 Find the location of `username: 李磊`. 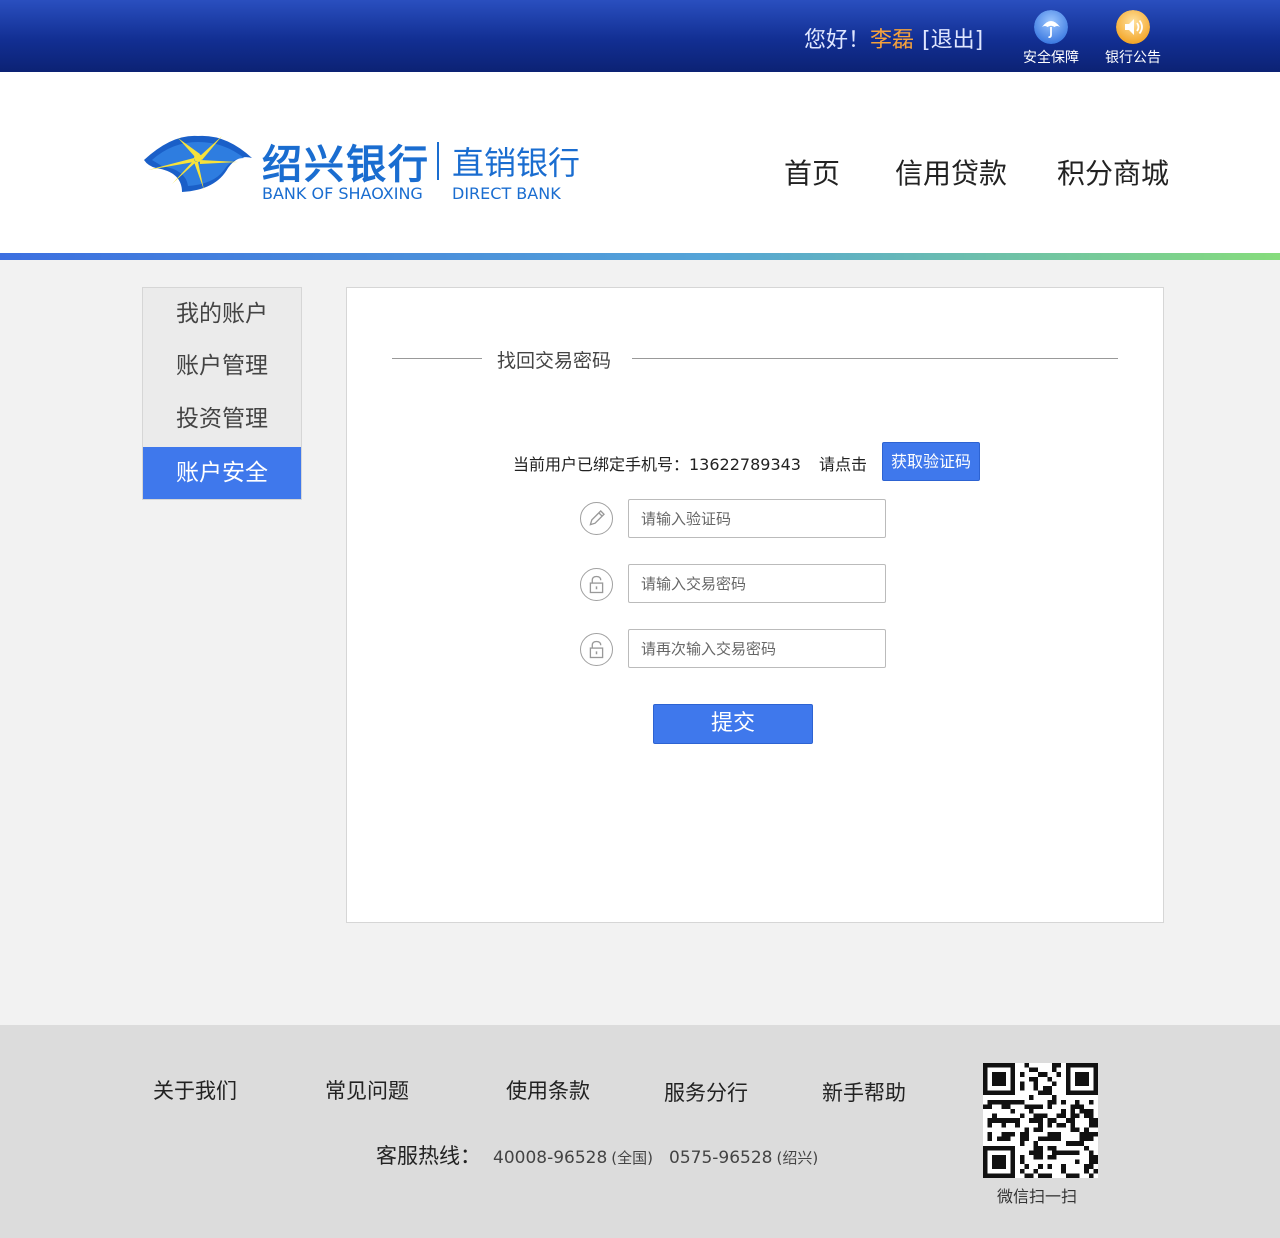

username: 李磊 is located at coordinates (892, 40).